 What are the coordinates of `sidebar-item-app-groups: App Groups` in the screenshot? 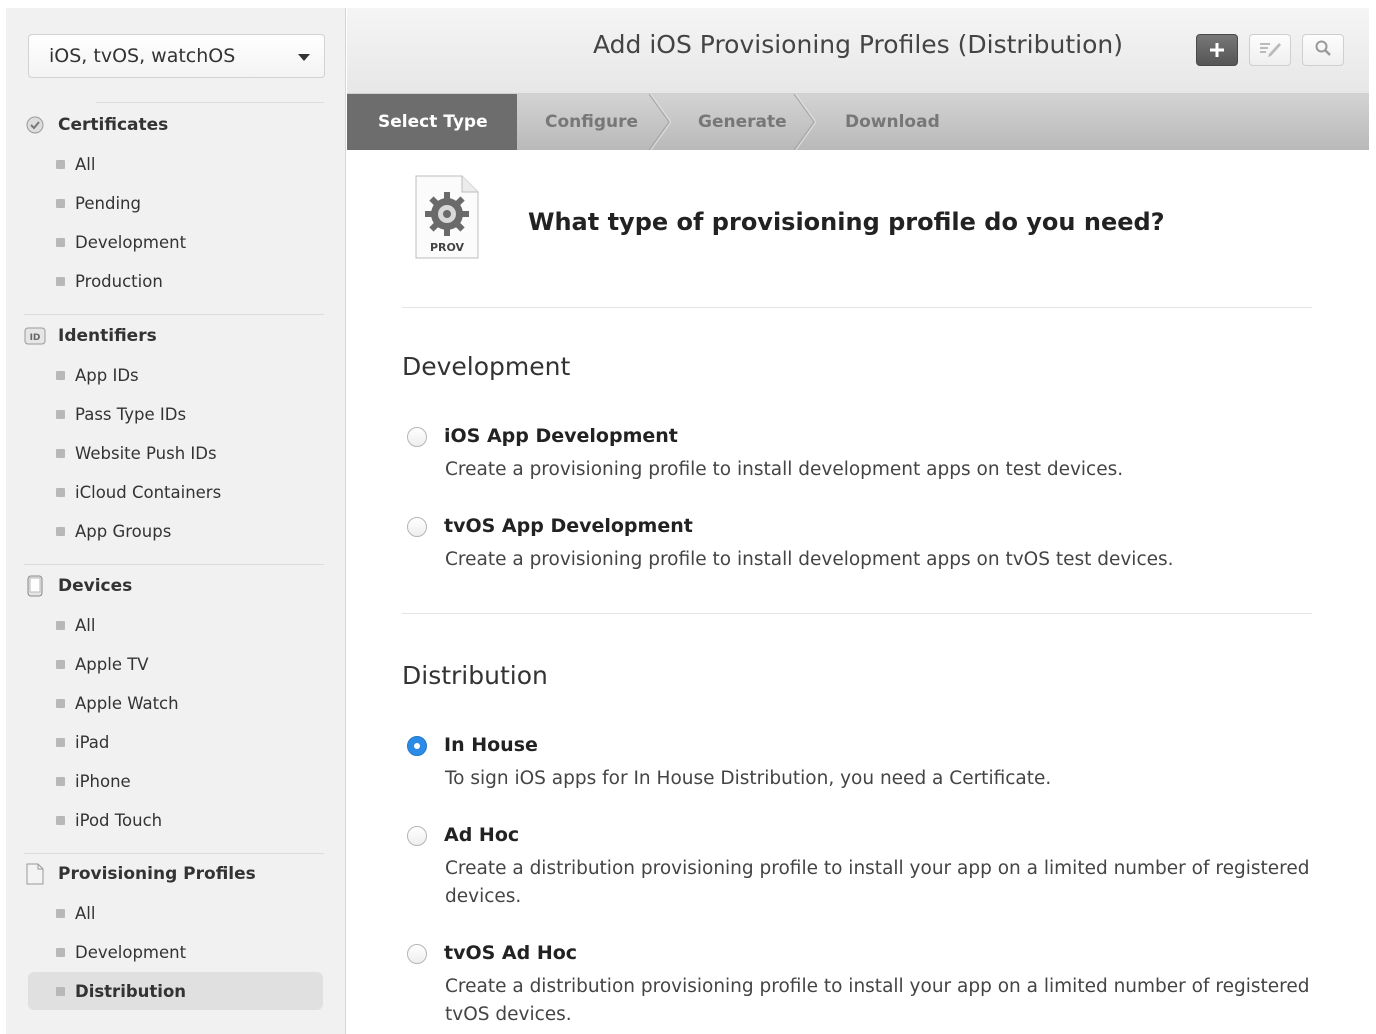 It's located at (113, 531).